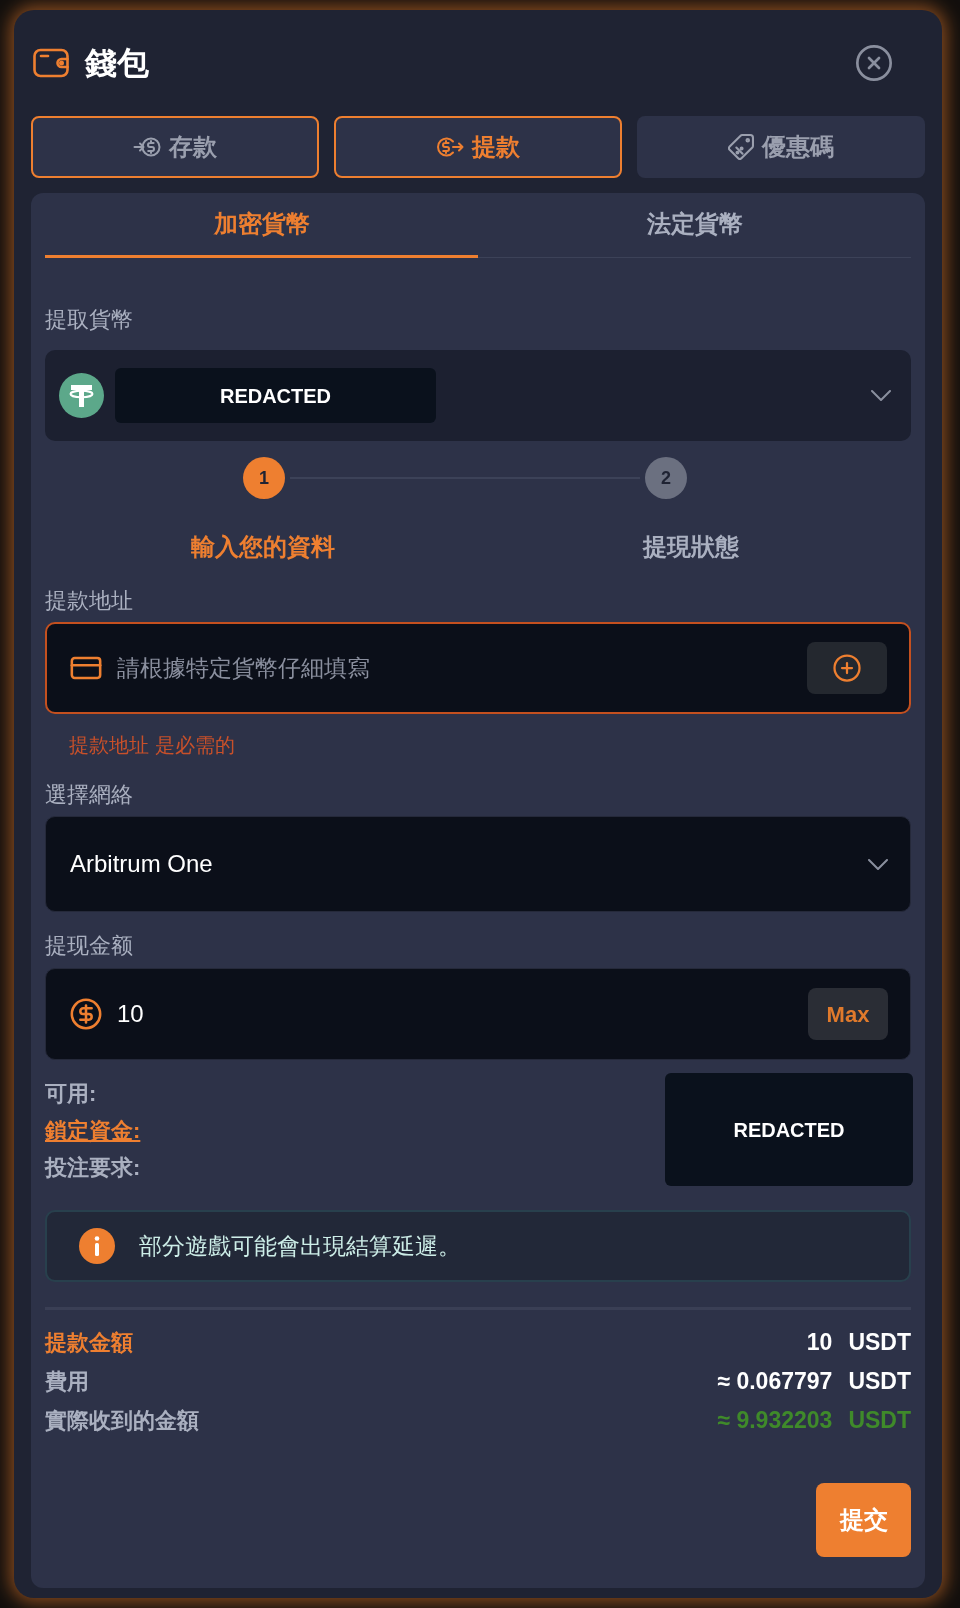  What do you see at coordinates (263, 547) in the screenshot?
I see `step-label: 輸入您的資料` at bounding box center [263, 547].